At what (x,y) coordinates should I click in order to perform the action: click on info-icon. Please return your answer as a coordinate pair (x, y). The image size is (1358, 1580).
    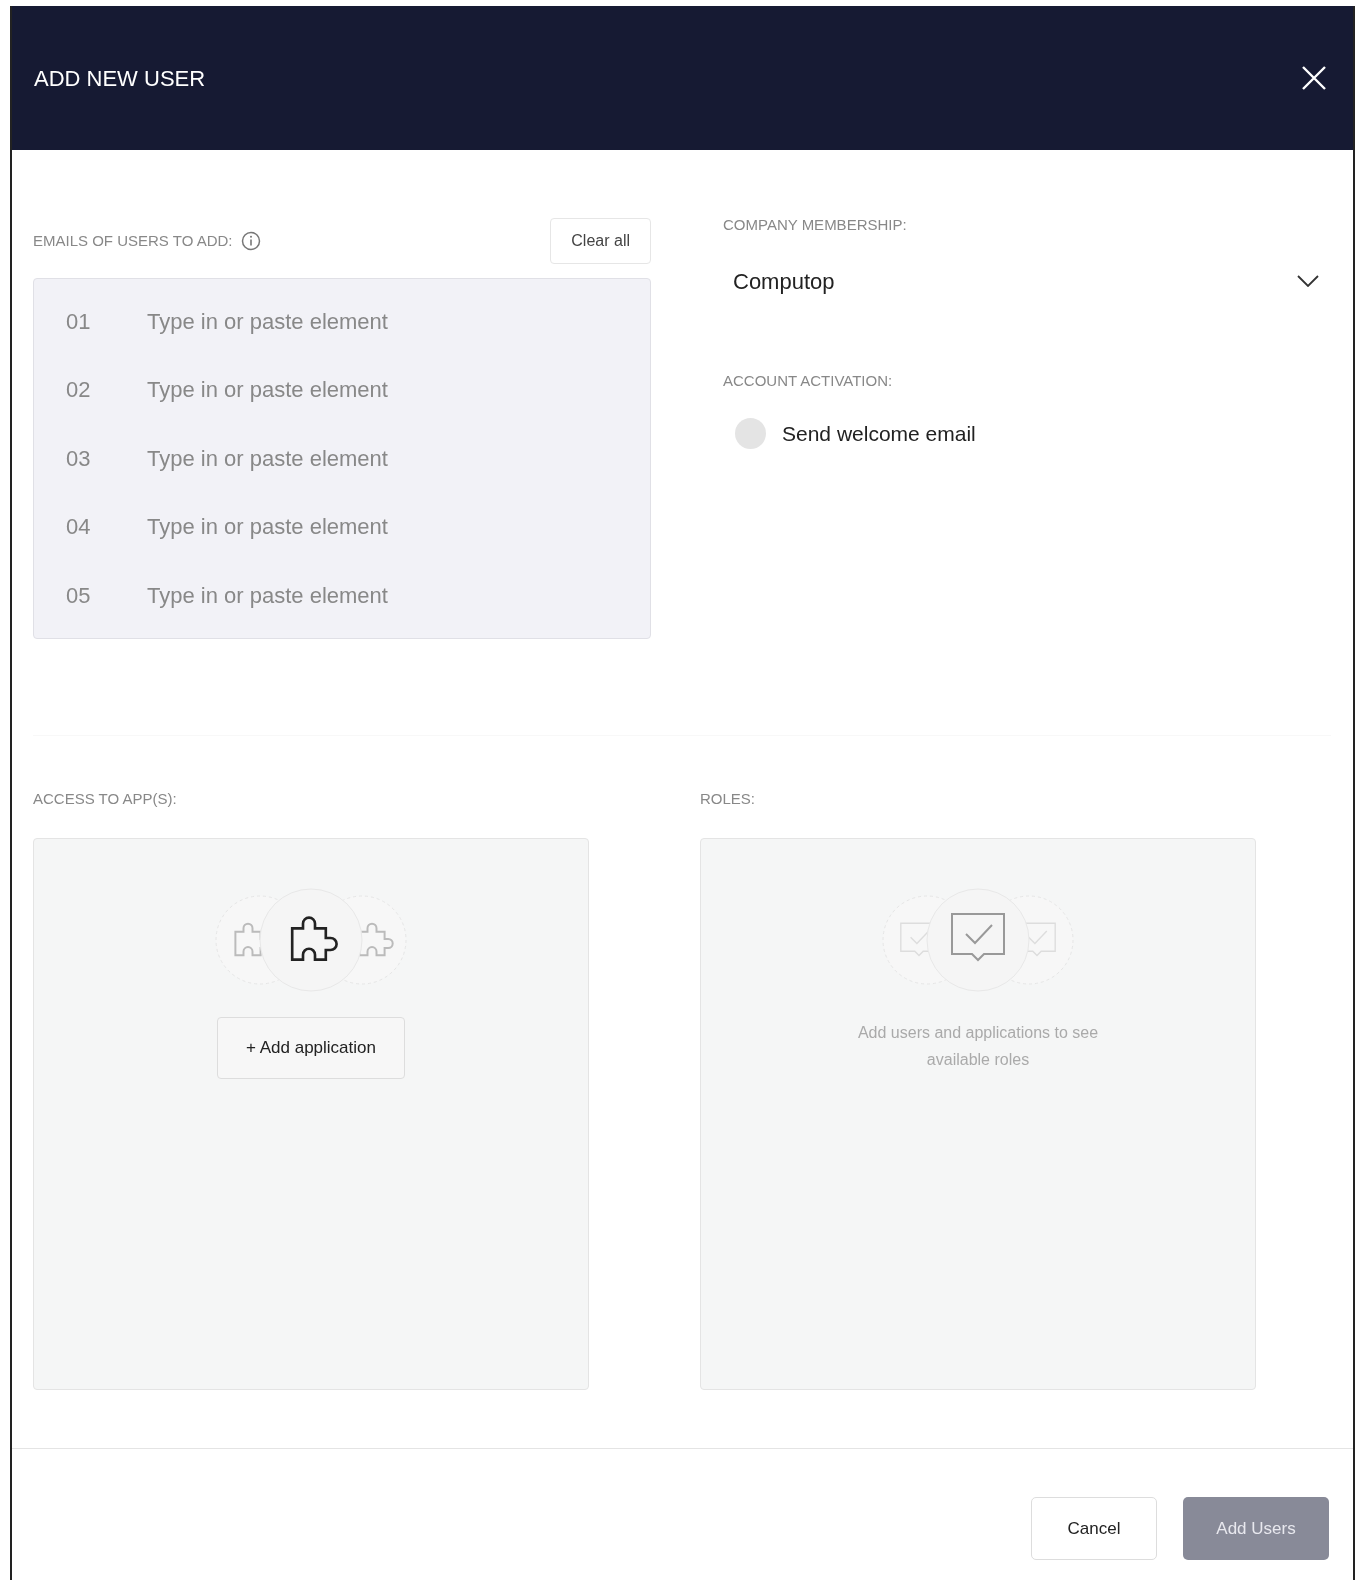
    Looking at the image, I should click on (250, 241).